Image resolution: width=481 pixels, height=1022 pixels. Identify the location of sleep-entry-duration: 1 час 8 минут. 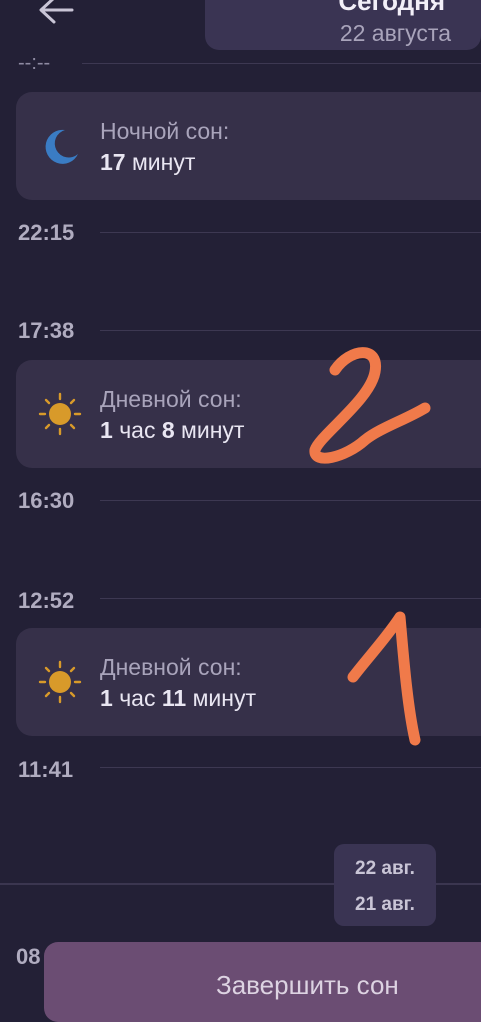
(172, 430).